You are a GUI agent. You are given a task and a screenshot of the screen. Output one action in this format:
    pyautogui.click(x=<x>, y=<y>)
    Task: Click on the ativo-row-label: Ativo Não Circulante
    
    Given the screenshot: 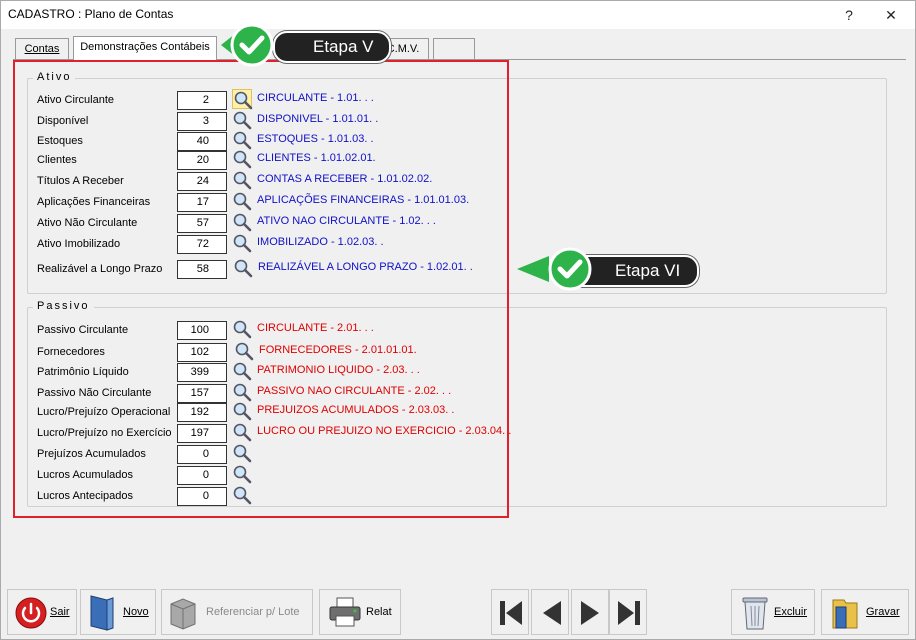 What is the action you would take?
    pyautogui.click(x=87, y=223)
    